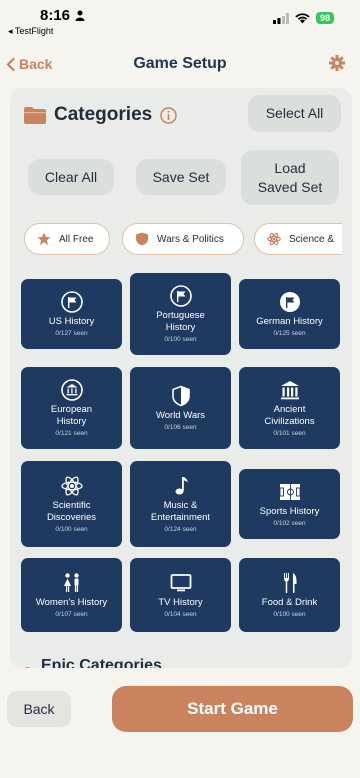  What do you see at coordinates (55, 15) in the screenshot?
I see `status-time: 8:16` at bounding box center [55, 15].